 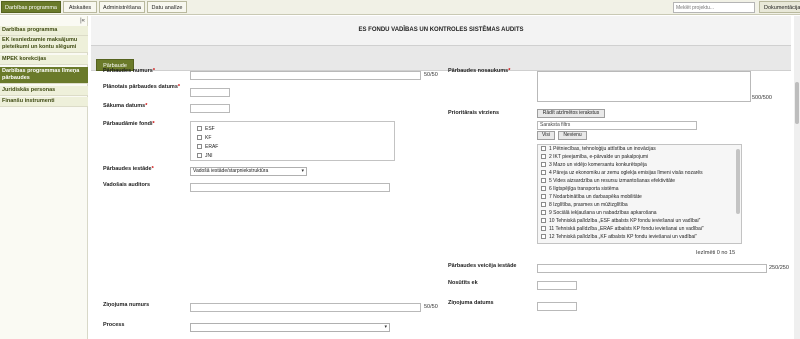 What do you see at coordinates (210, 92) in the screenshot?
I see `planotais-datums-input` at bounding box center [210, 92].